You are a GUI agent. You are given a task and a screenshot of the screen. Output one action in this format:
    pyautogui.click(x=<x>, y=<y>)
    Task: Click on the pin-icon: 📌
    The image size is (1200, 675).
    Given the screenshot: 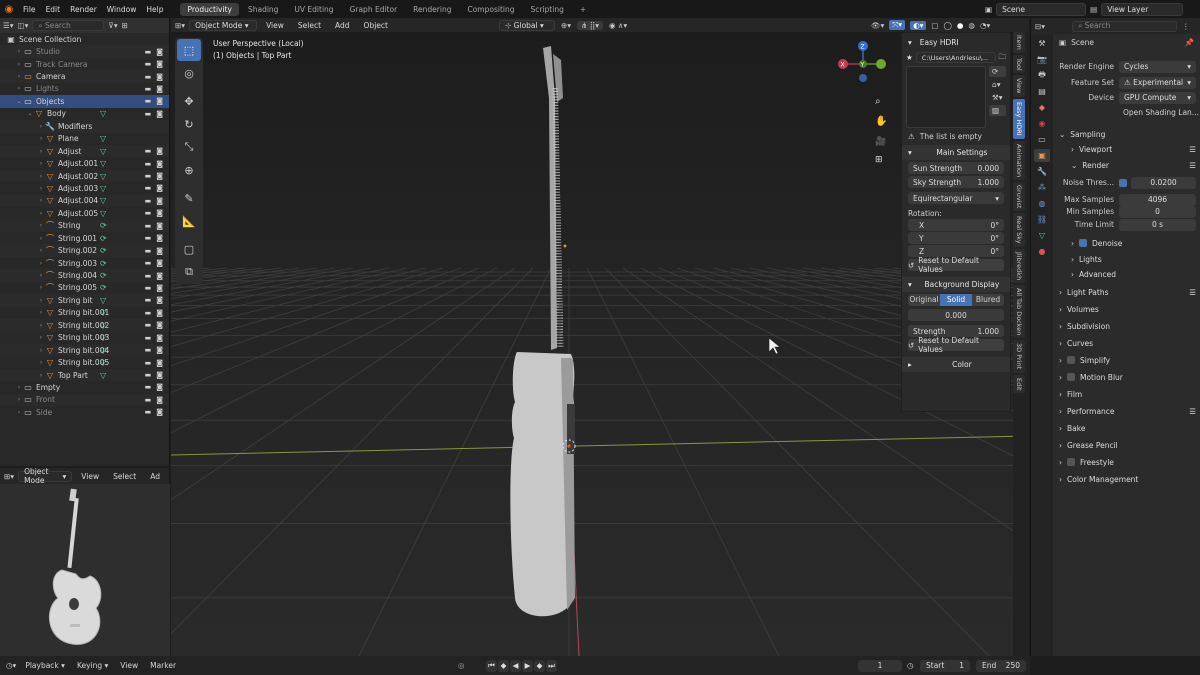 What is the action you would take?
    pyautogui.click(x=1189, y=42)
    